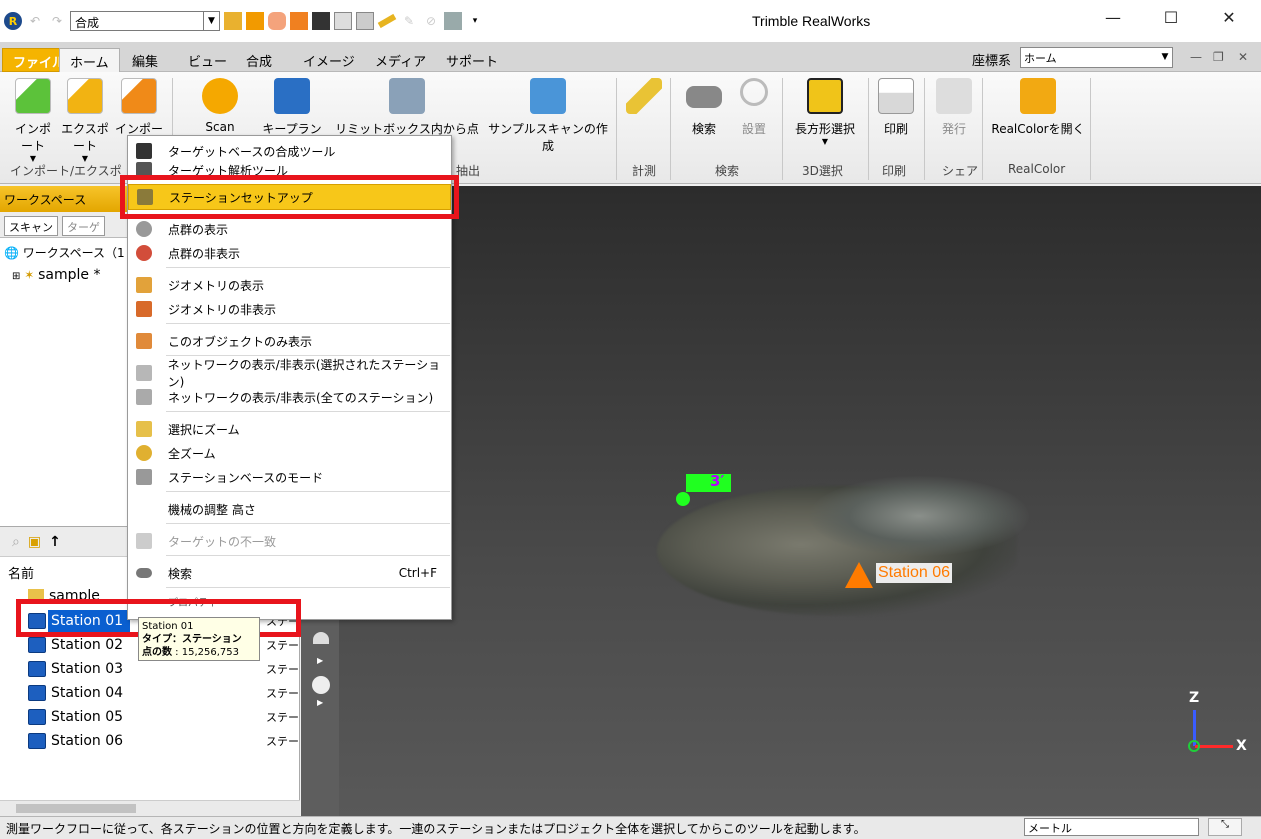 Image resolution: width=1261 pixels, height=839 pixels. What do you see at coordinates (321, 638) in the screenshot?
I see `home-view-icon` at bounding box center [321, 638].